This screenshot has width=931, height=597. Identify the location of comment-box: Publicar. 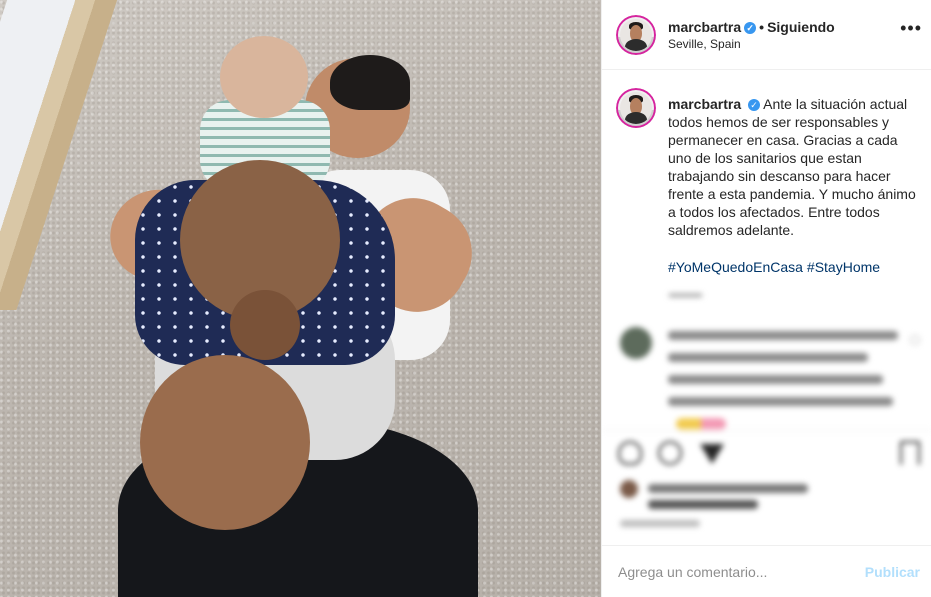
(766, 571).